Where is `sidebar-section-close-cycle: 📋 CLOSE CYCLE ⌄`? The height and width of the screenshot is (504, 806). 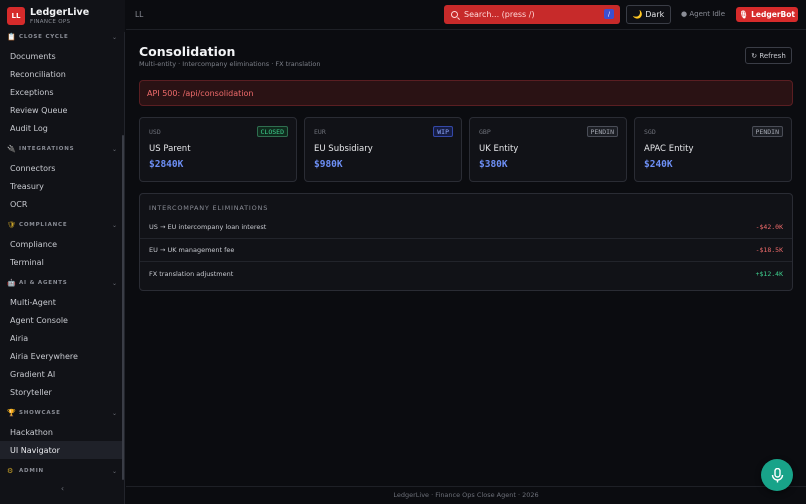
sidebar-section-close-cycle: 📋 CLOSE CYCLE ⌄ is located at coordinates (62, 37).